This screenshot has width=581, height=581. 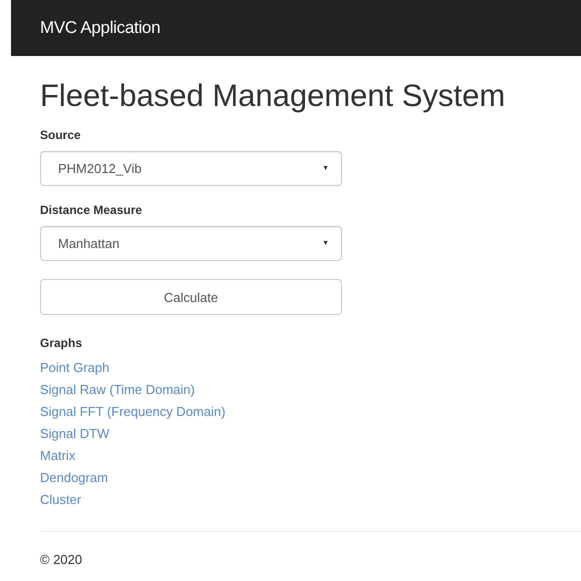 What do you see at coordinates (62, 559) in the screenshot?
I see `copyright-text: © 2020` at bounding box center [62, 559].